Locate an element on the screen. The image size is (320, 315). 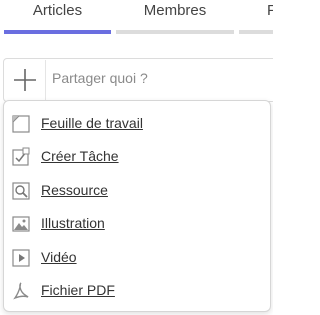
add-attachment-button is located at coordinates (25, 80).